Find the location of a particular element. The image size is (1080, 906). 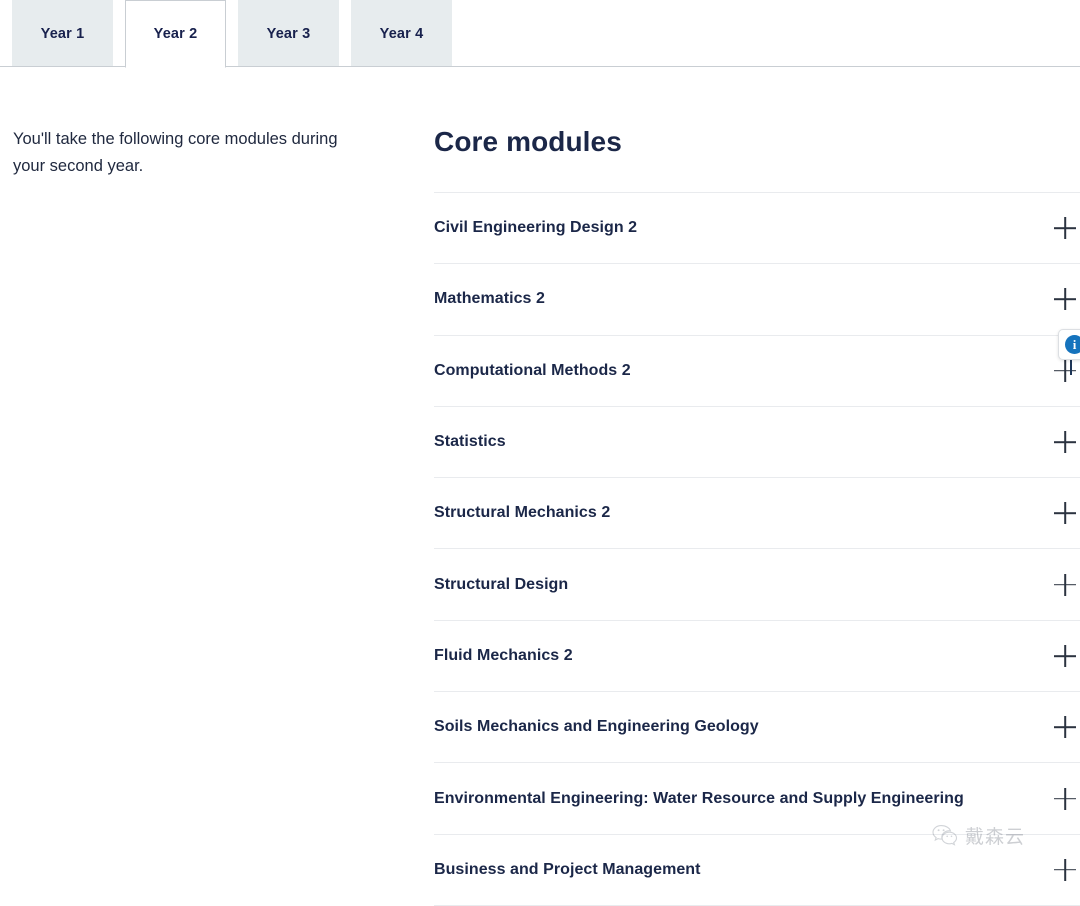

tab-year-3: Year 3 is located at coordinates (288, 33).